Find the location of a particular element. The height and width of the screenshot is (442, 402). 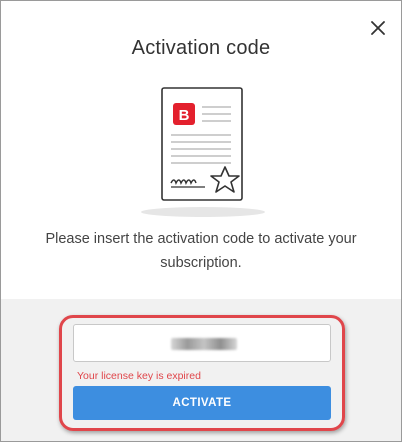

close-button is located at coordinates (378, 28).